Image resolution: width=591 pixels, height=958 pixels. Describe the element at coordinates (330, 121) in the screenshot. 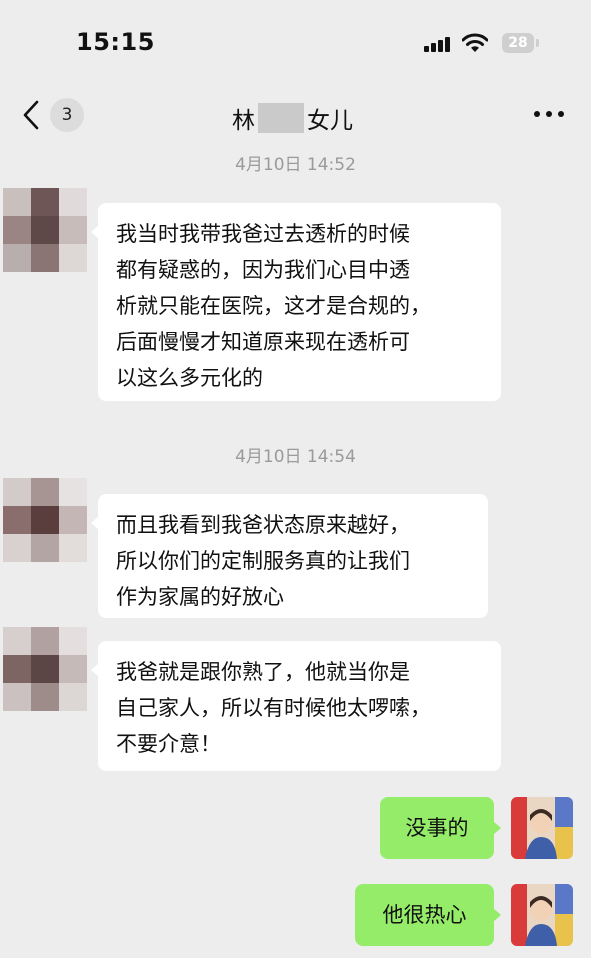

I see `chat-title-suffix: 女儿` at that location.